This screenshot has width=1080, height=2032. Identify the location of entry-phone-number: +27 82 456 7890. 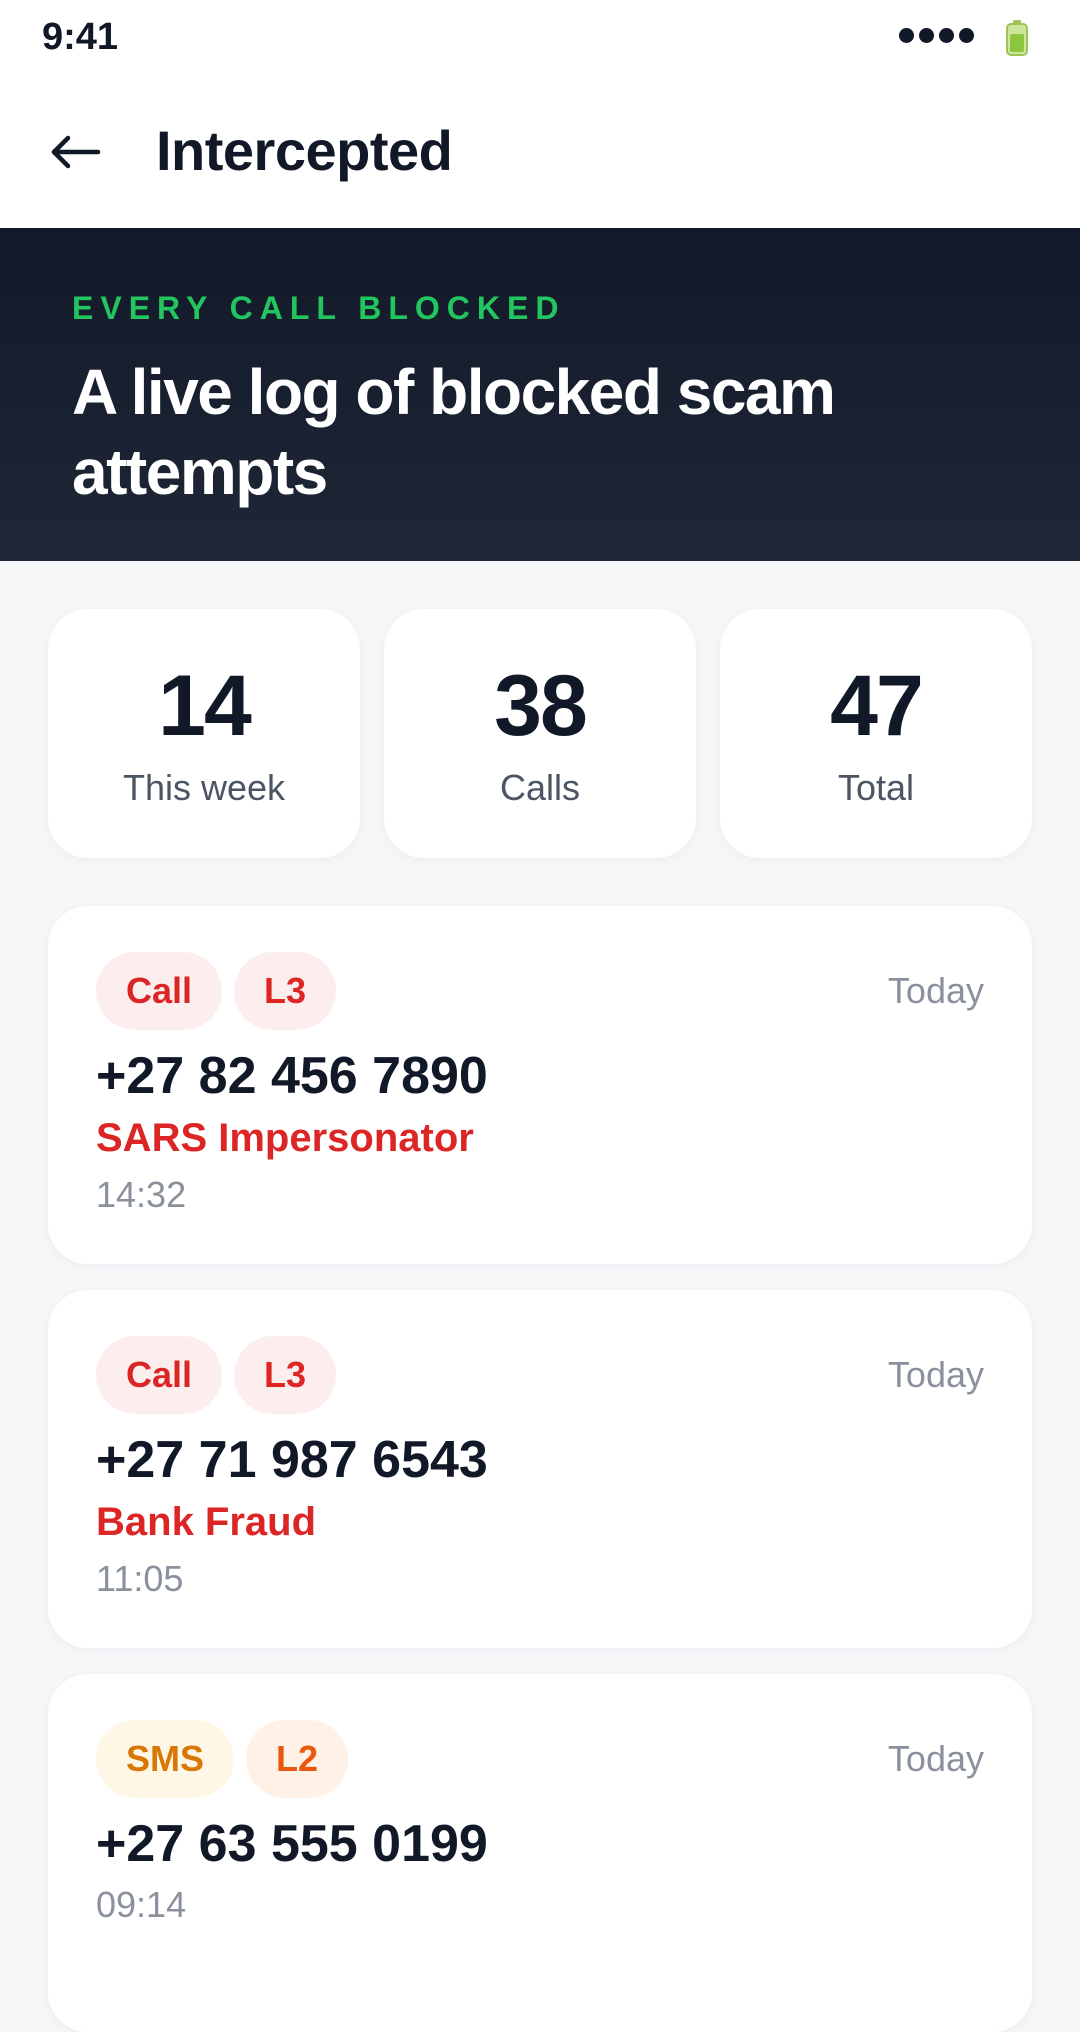
(292, 1076).